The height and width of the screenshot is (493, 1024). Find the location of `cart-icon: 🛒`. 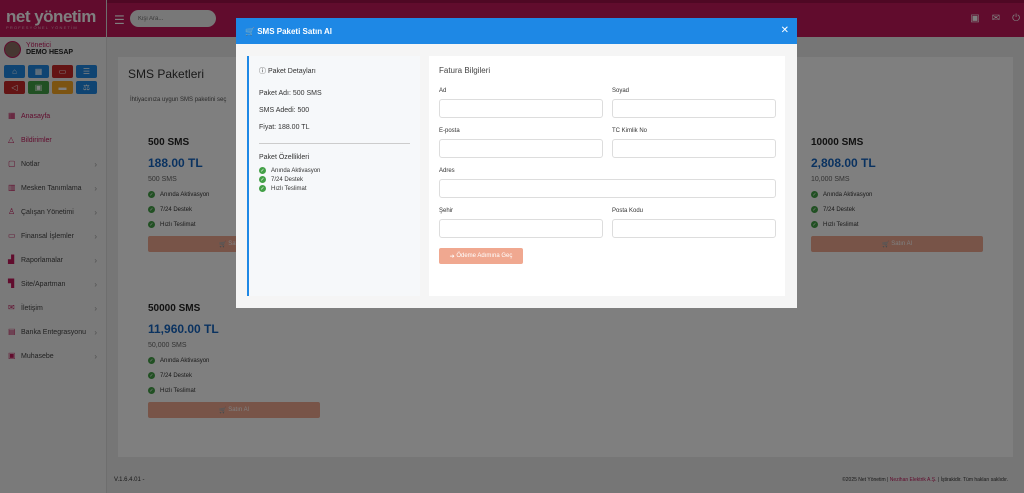

cart-icon: 🛒 is located at coordinates (251, 31).